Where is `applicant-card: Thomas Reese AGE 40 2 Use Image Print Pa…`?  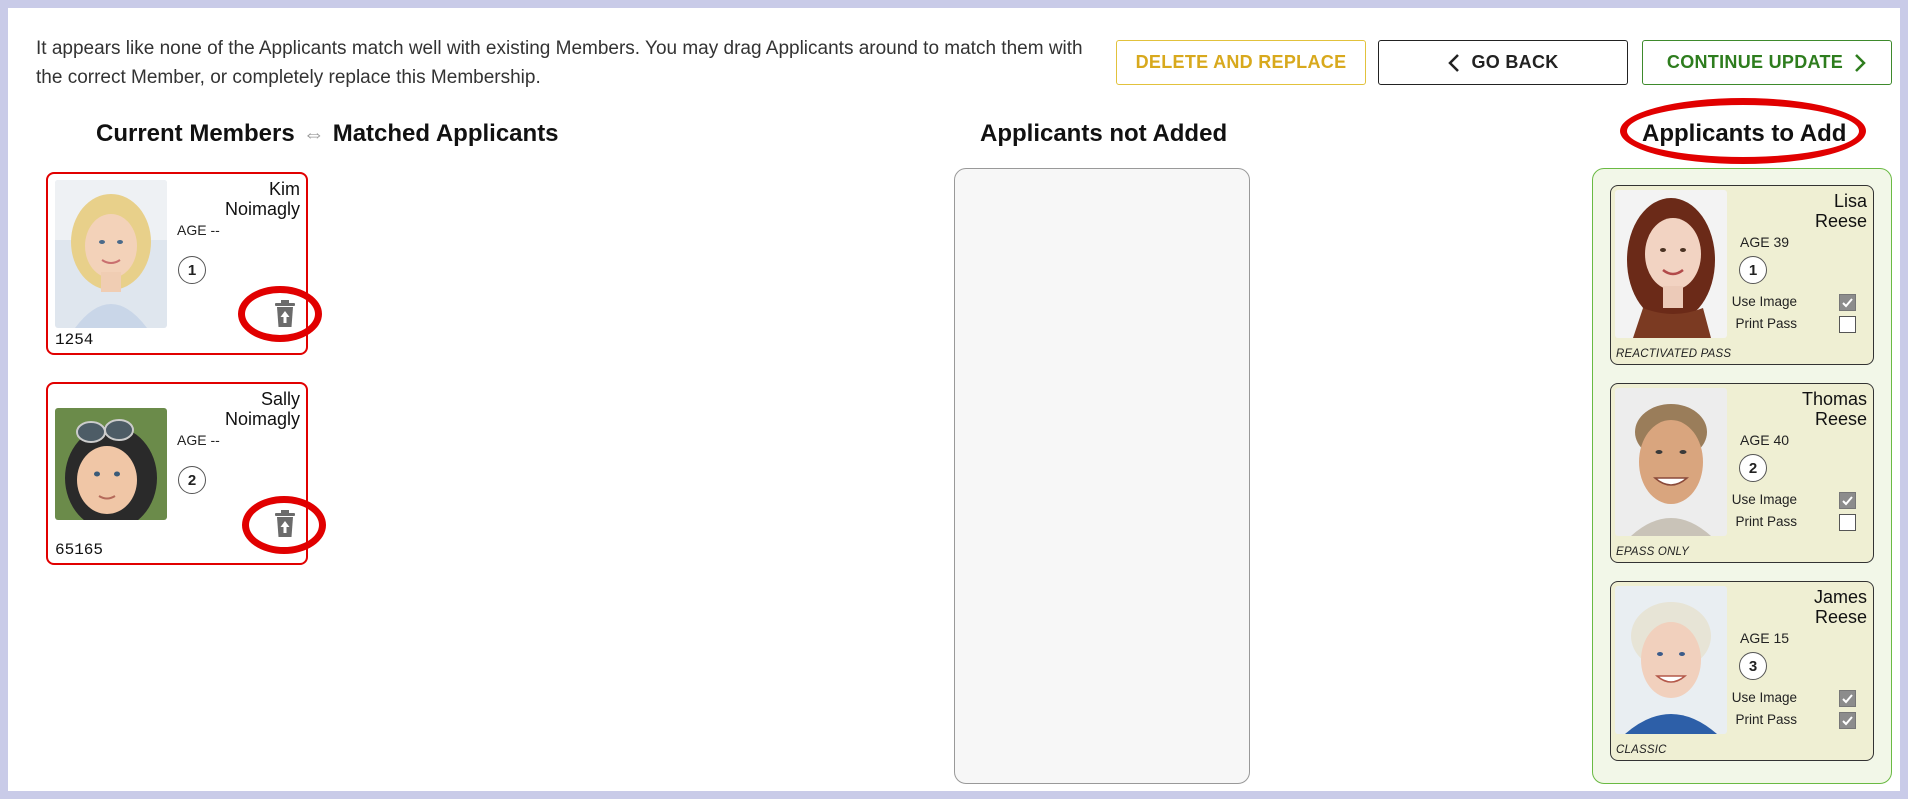 applicant-card: Thomas Reese AGE 40 2 Use Image Print Pa… is located at coordinates (1742, 473).